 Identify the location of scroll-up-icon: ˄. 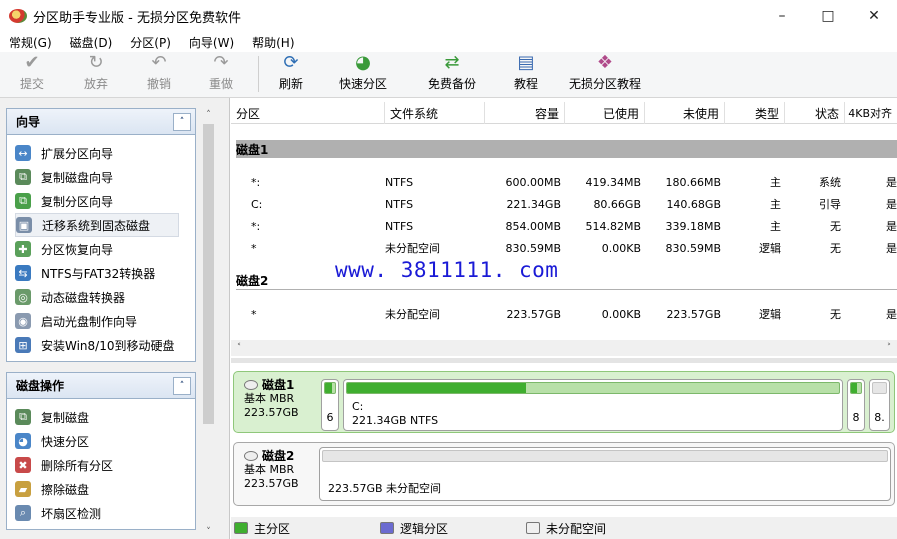
(208, 115).